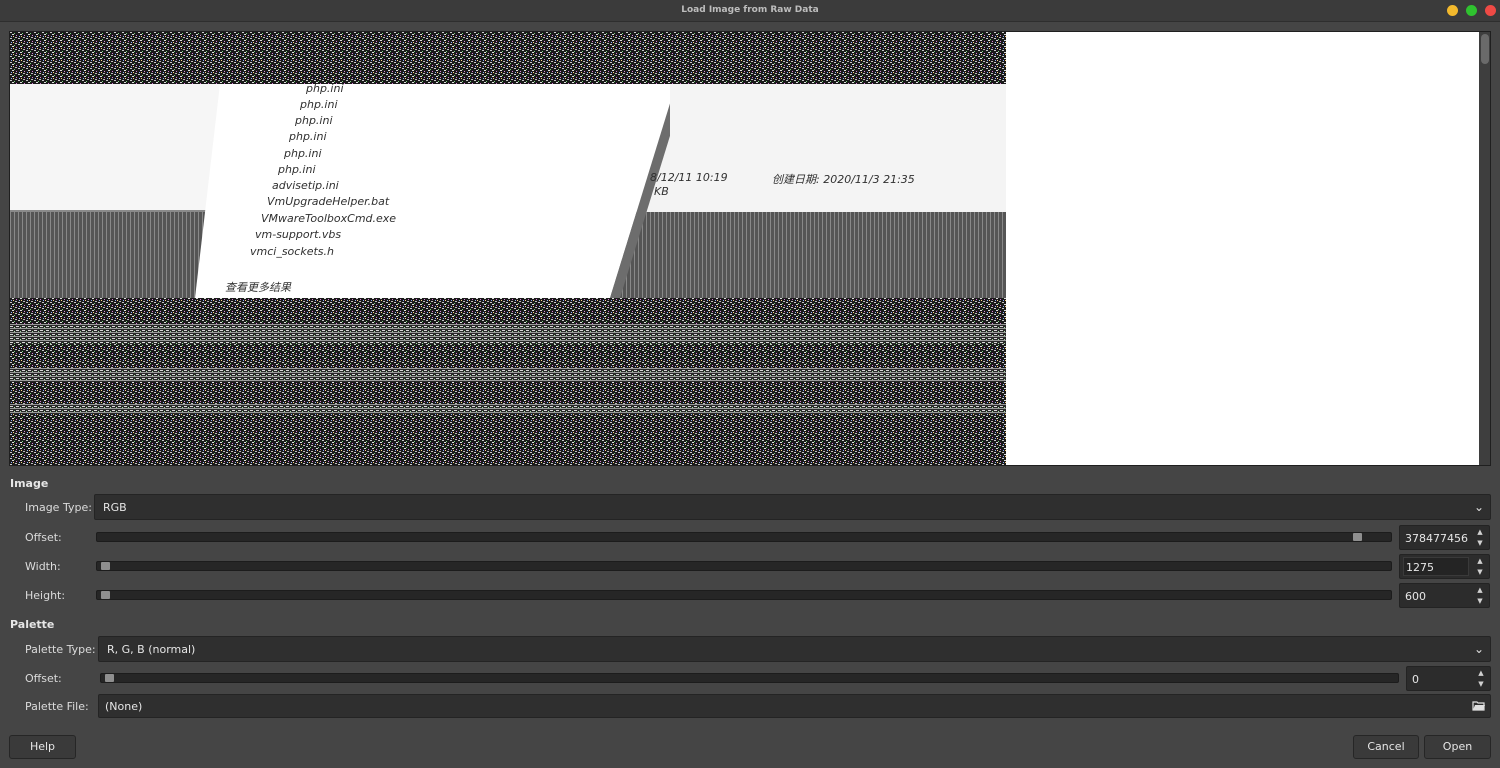 The height and width of the screenshot is (768, 1500). I want to click on palette-section-heading: Palette, so click(32, 624).